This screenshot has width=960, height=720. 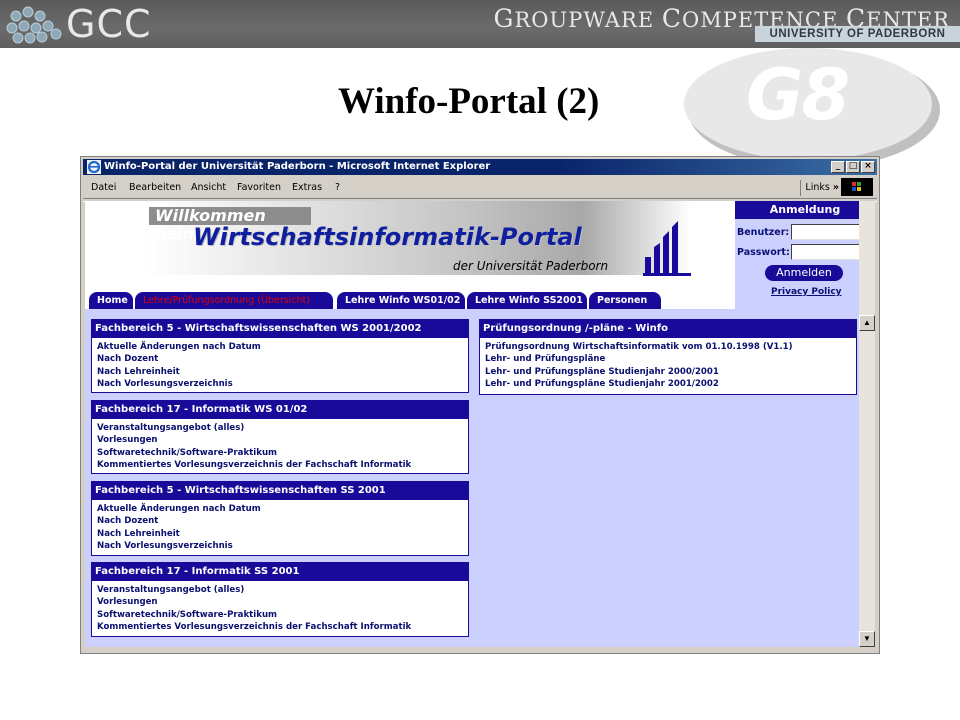 I want to click on password-field, so click(x=825, y=252).